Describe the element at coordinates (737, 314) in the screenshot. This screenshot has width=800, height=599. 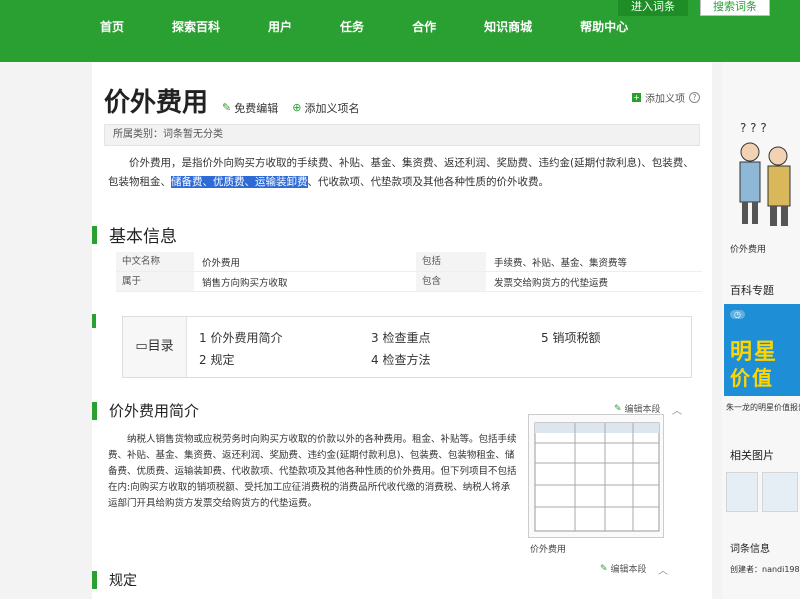
I see `banner-tag-icon: ◷` at that location.